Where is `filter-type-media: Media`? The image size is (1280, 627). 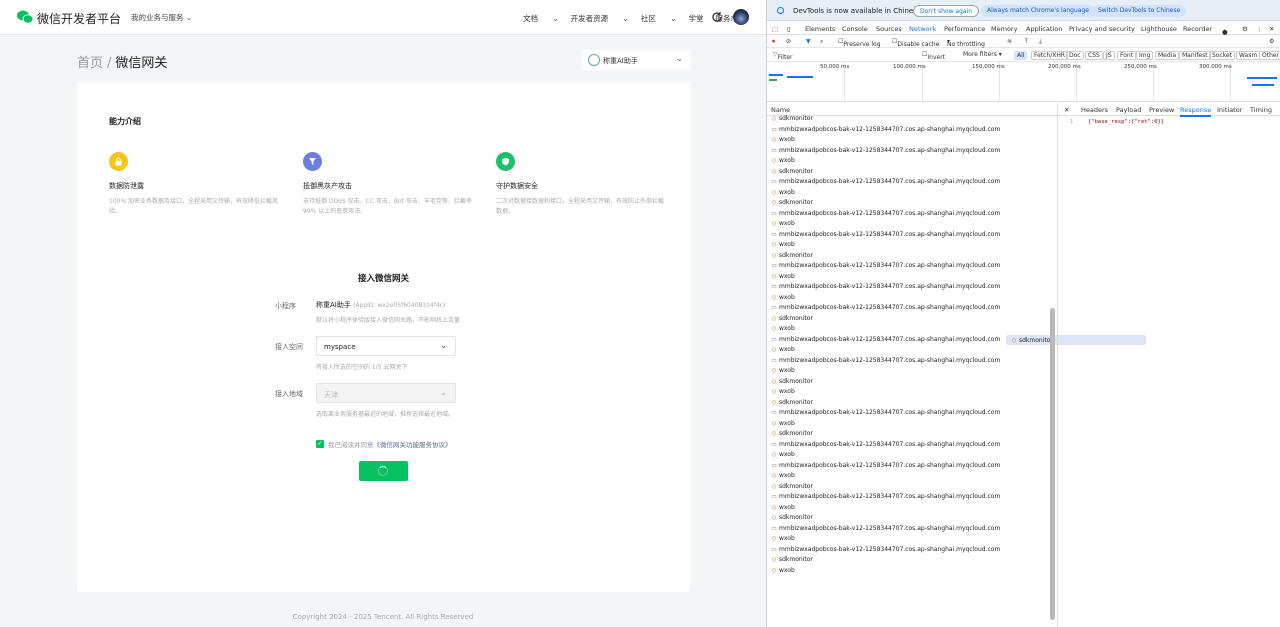
filter-type-media: Media is located at coordinates (1167, 55).